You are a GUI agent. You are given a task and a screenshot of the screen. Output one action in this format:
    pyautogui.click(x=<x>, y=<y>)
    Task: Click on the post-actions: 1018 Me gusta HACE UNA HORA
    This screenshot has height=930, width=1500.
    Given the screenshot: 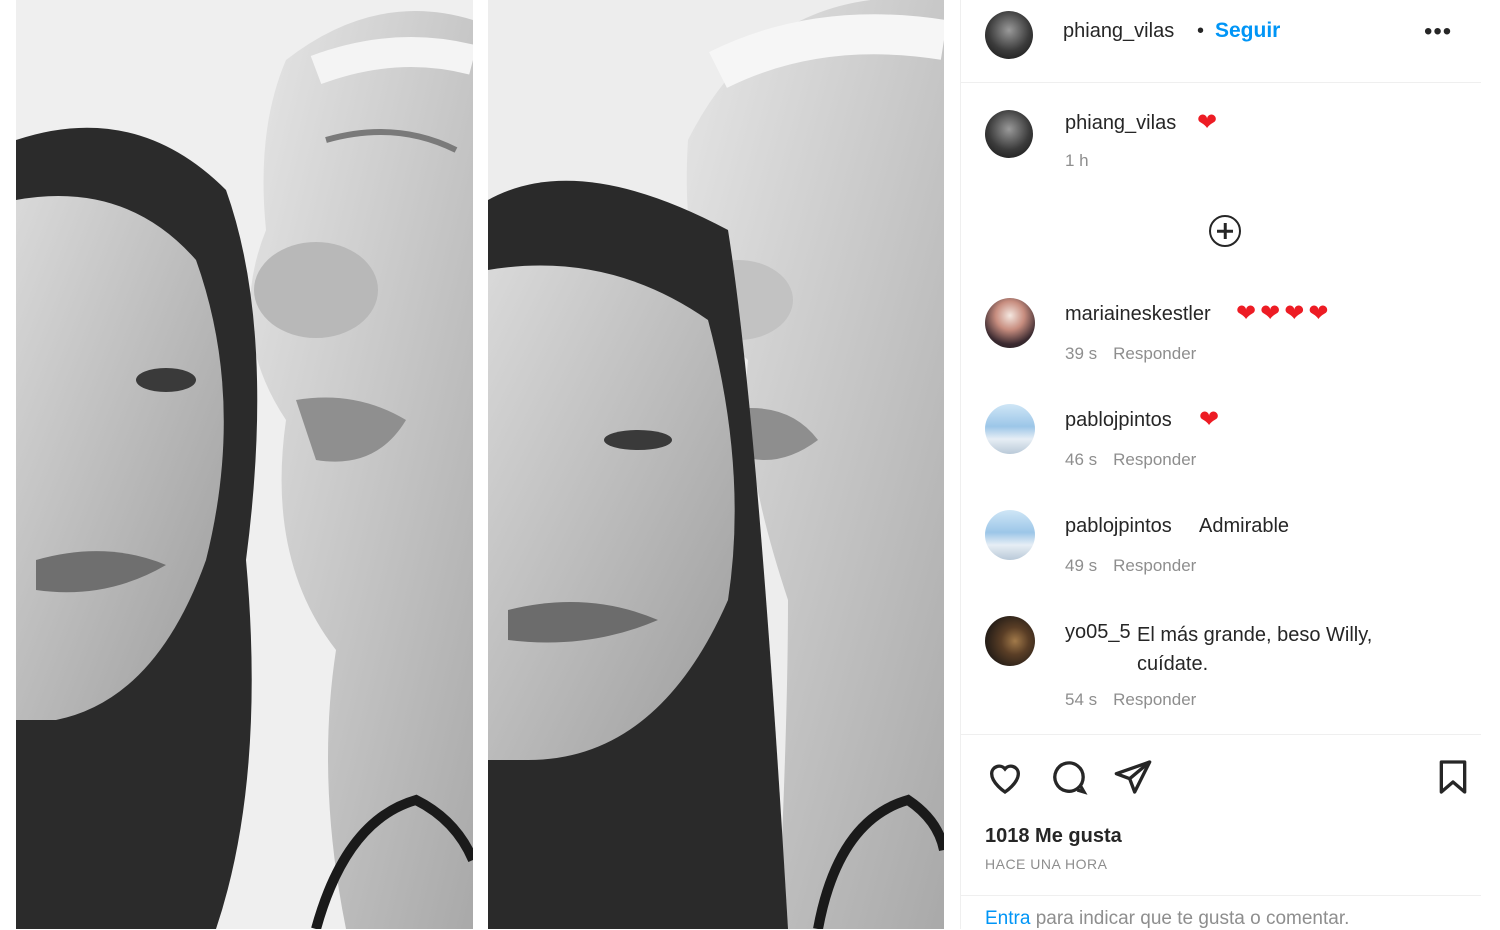 What is the action you would take?
    pyautogui.click(x=1221, y=803)
    